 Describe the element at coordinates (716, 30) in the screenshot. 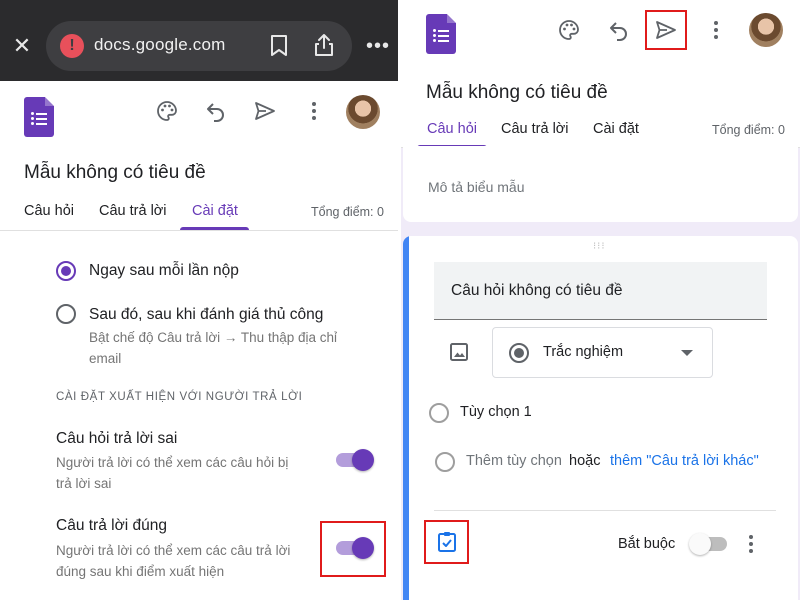

I see `more-vertical-icon-right` at that location.